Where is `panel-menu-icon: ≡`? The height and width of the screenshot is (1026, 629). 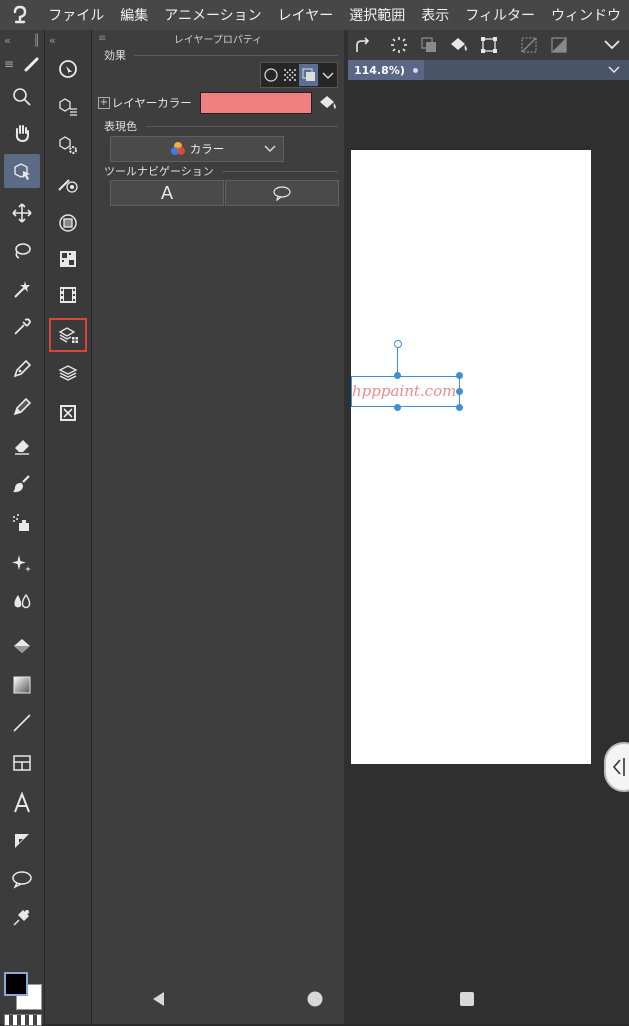
panel-menu-icon: ≡ is located at coordinates (102, 38).